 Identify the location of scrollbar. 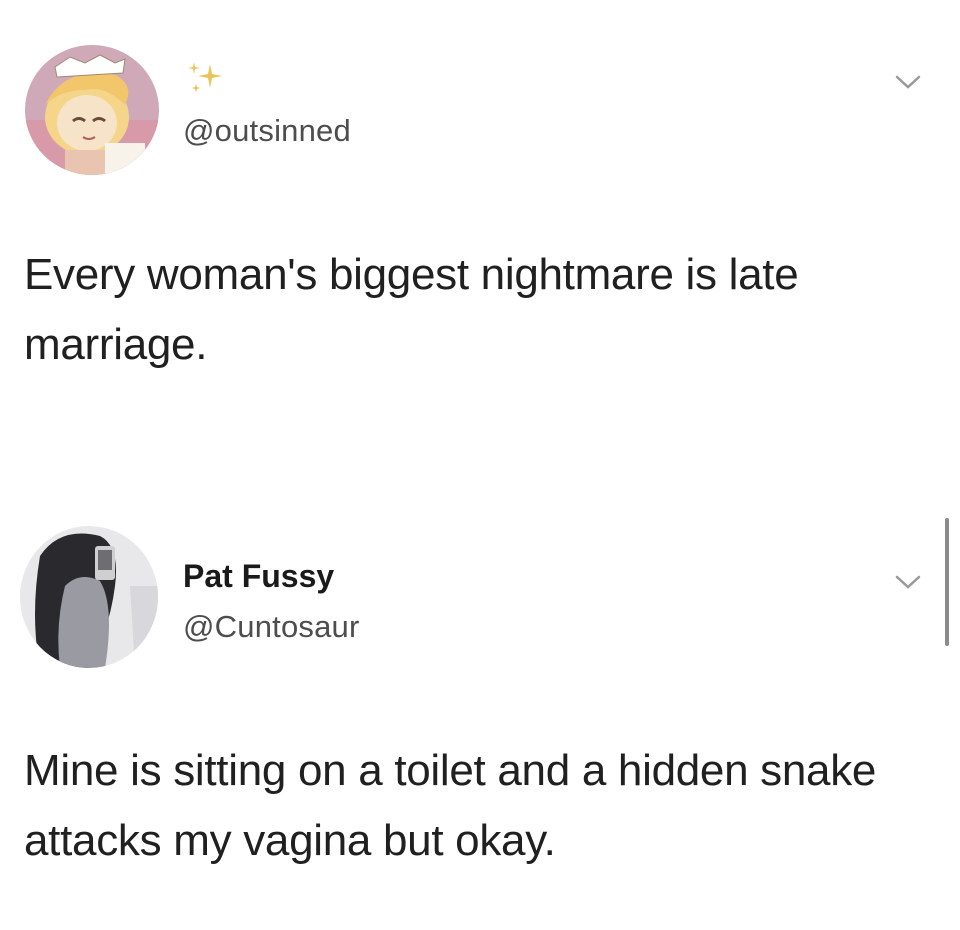
(947, 582).